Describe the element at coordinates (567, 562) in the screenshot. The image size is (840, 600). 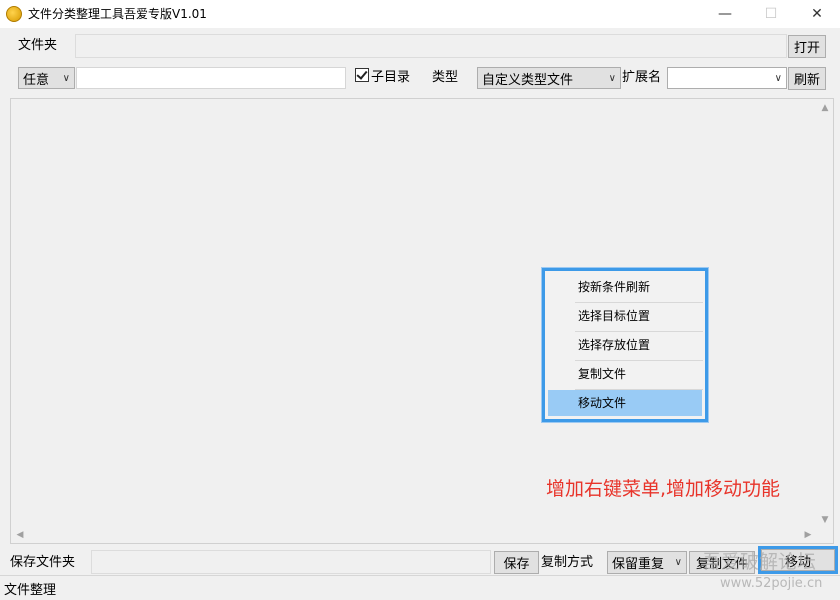
I see `copy-mode-label: 复制方式` at that location.